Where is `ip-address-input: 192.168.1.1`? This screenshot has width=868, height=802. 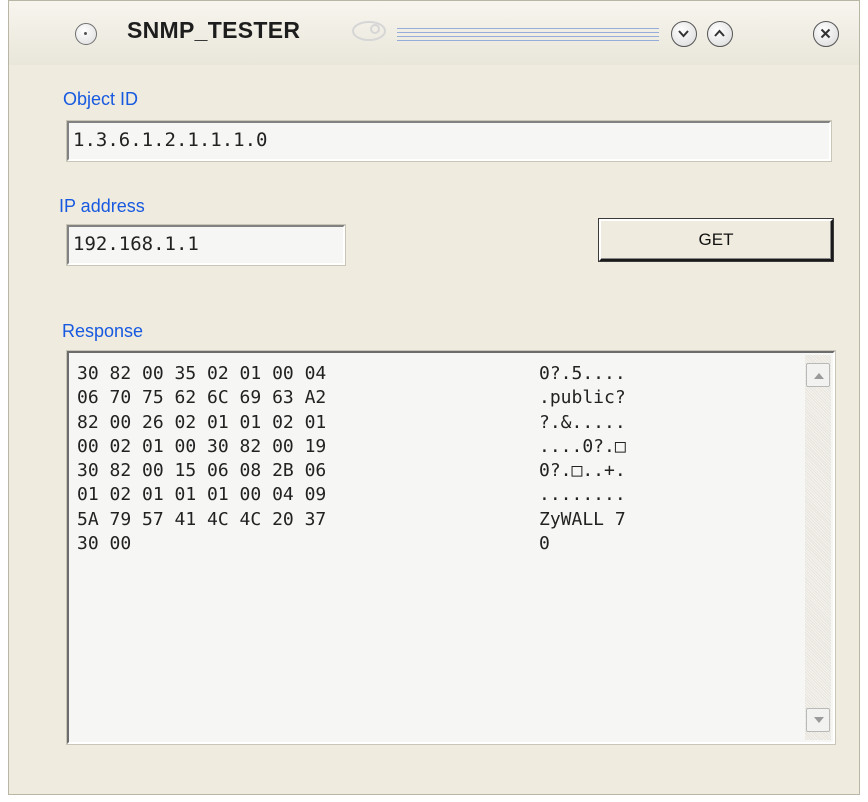 ip-address-input: 192.168.1.1 is located at coordinates (206, 245).